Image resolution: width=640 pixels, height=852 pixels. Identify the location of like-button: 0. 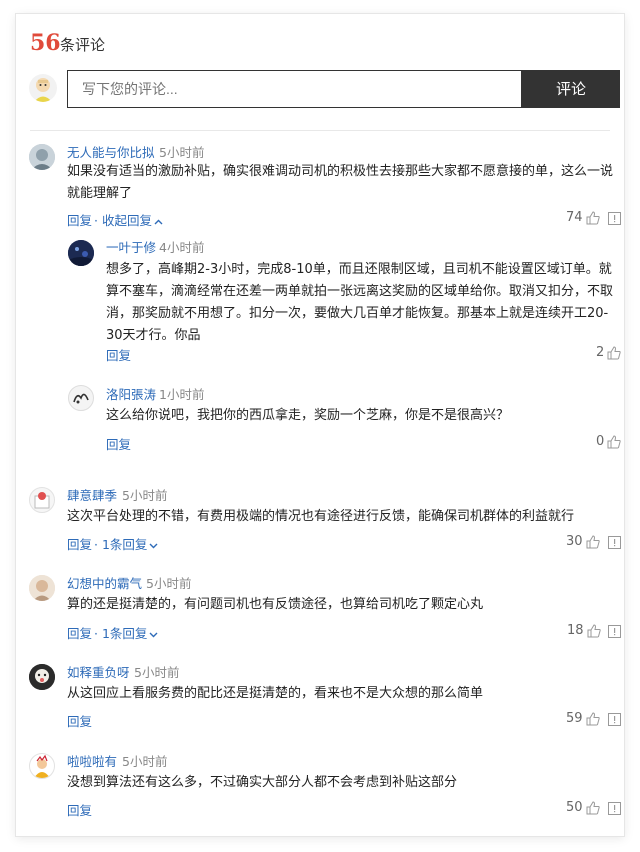
(608, 441).